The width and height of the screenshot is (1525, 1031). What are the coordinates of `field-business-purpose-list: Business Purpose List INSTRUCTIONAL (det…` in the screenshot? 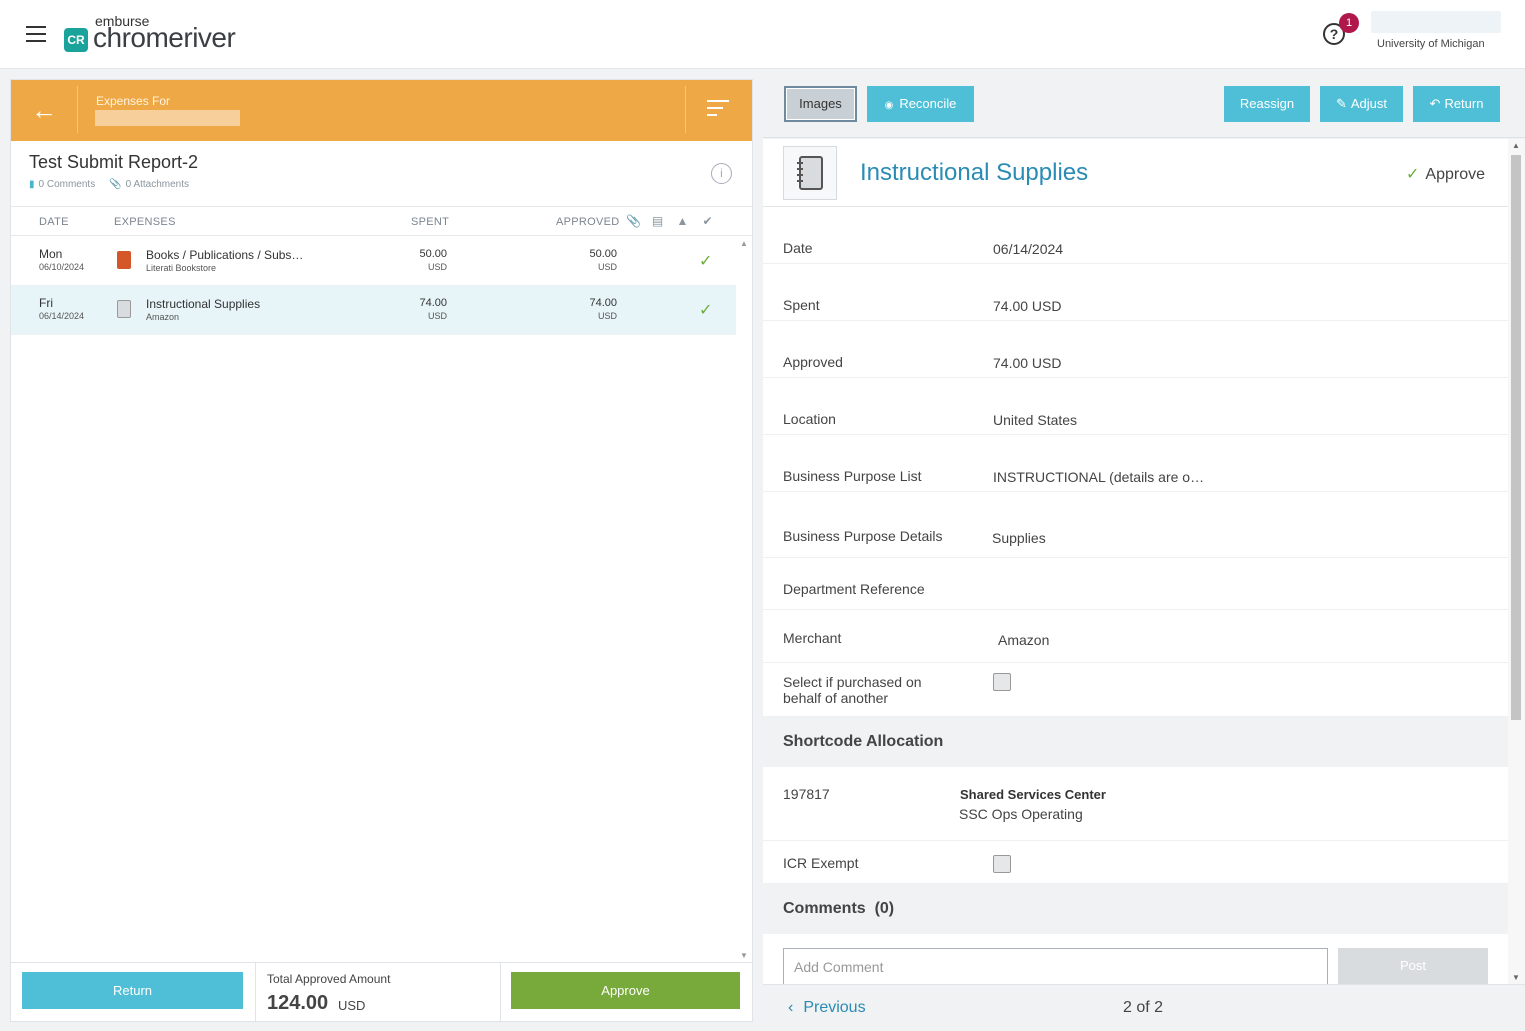 It's located at (1135, 463).